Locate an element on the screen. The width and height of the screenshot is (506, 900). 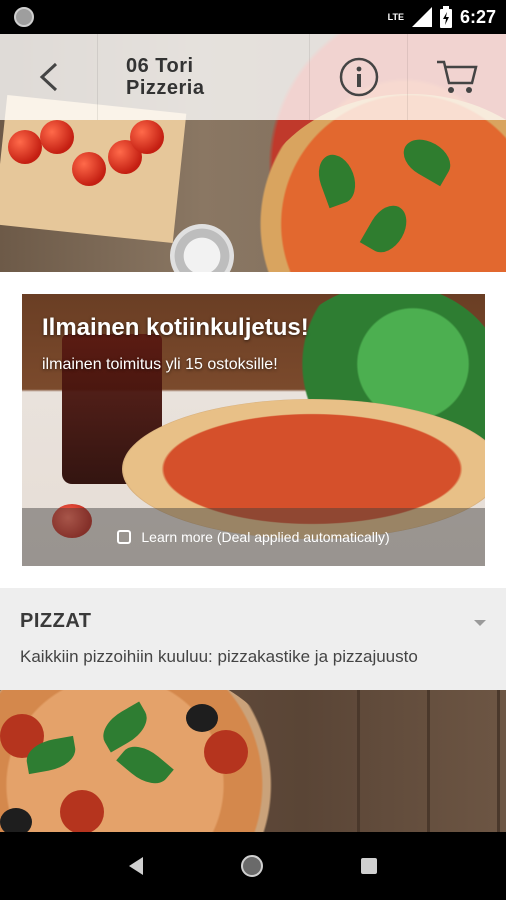
page-title: 06 Tori Pizzeria is located at coordinates (165, 77).